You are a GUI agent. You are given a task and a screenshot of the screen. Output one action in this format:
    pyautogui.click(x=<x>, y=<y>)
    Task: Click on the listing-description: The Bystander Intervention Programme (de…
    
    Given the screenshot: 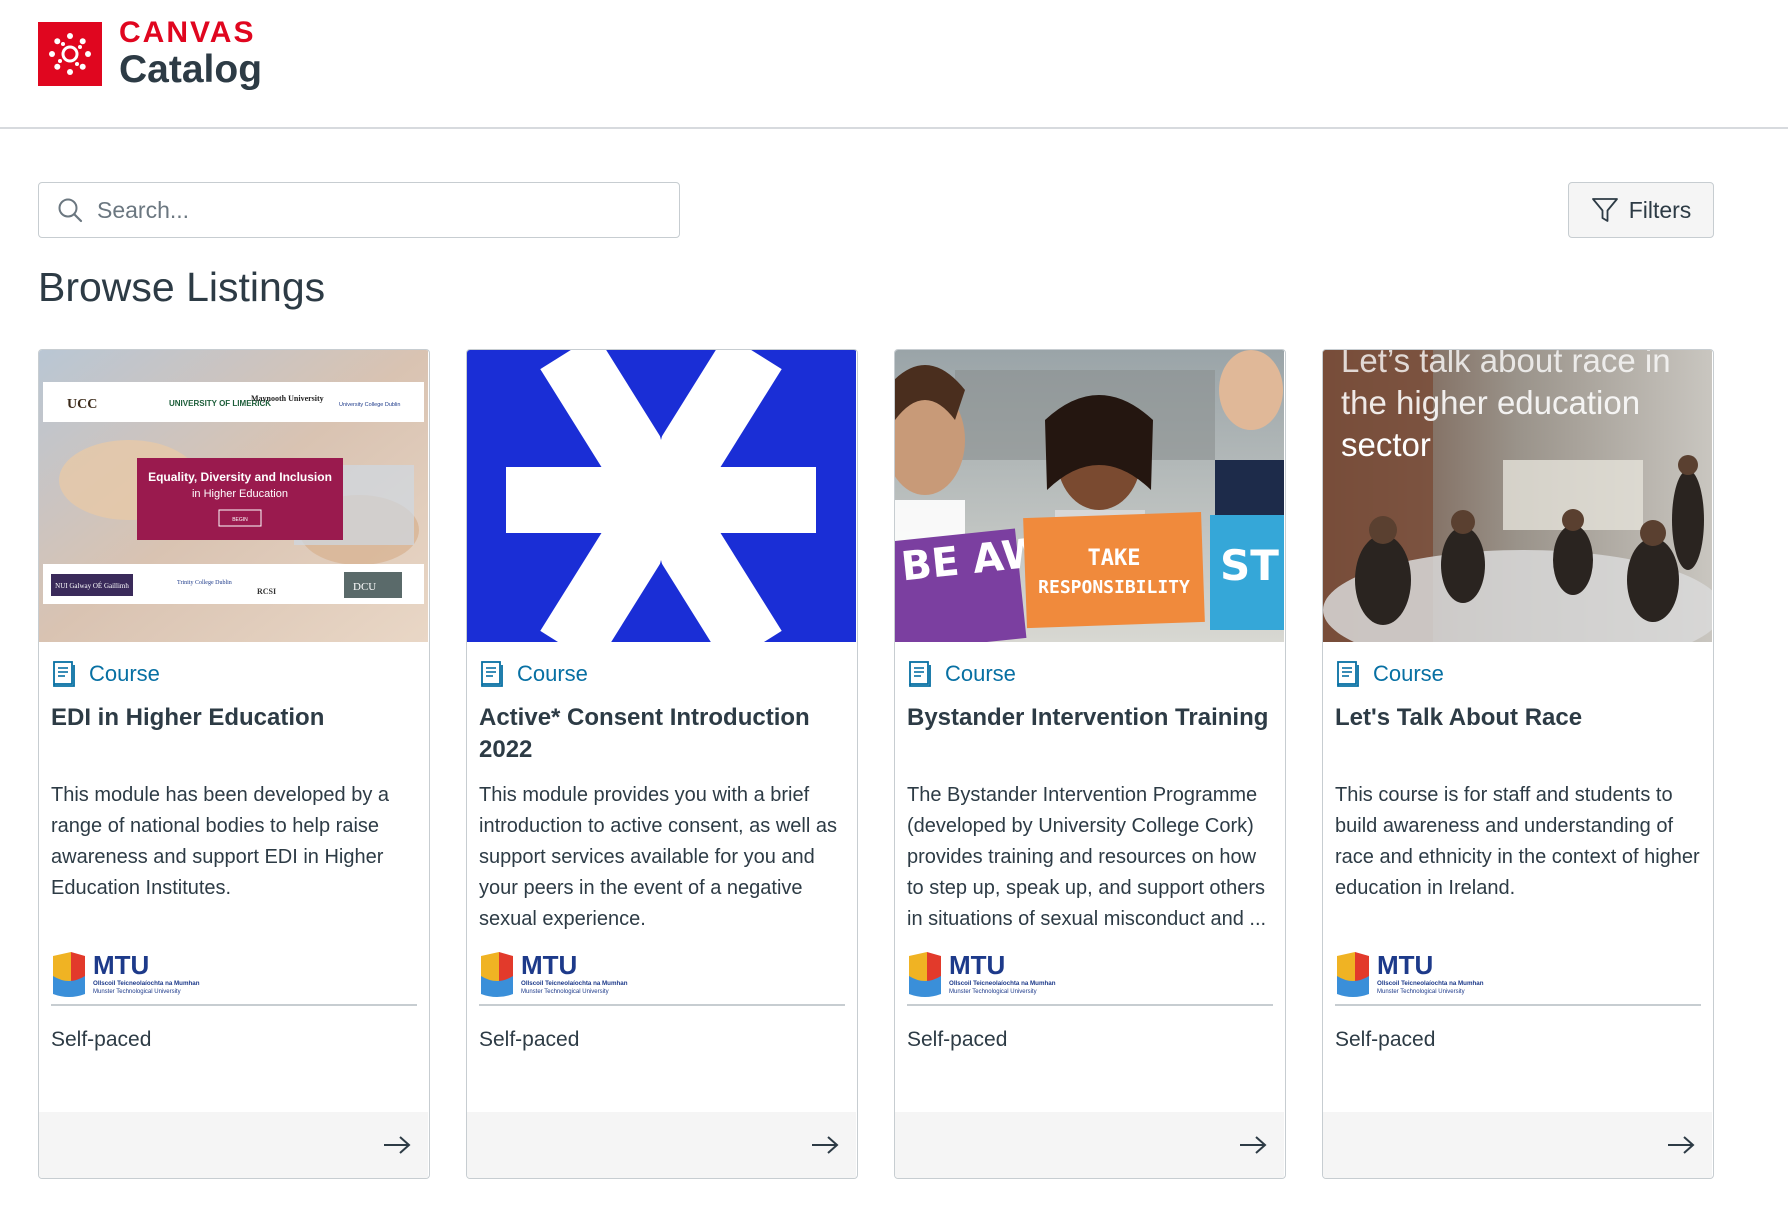 What is the action you would take?
    pyautogui.click(x=1087, y=857)
    